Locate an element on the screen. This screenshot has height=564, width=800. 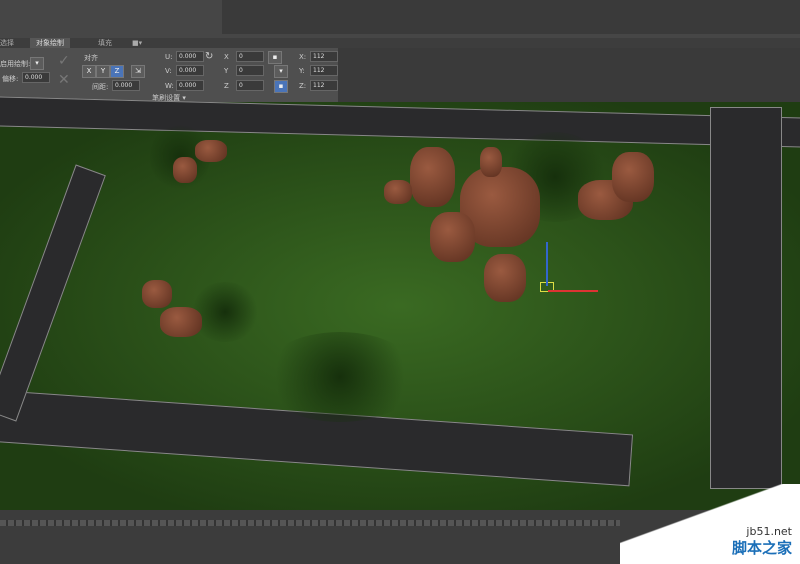
rot-y-input: 0 is located at coordinates (250, 70).